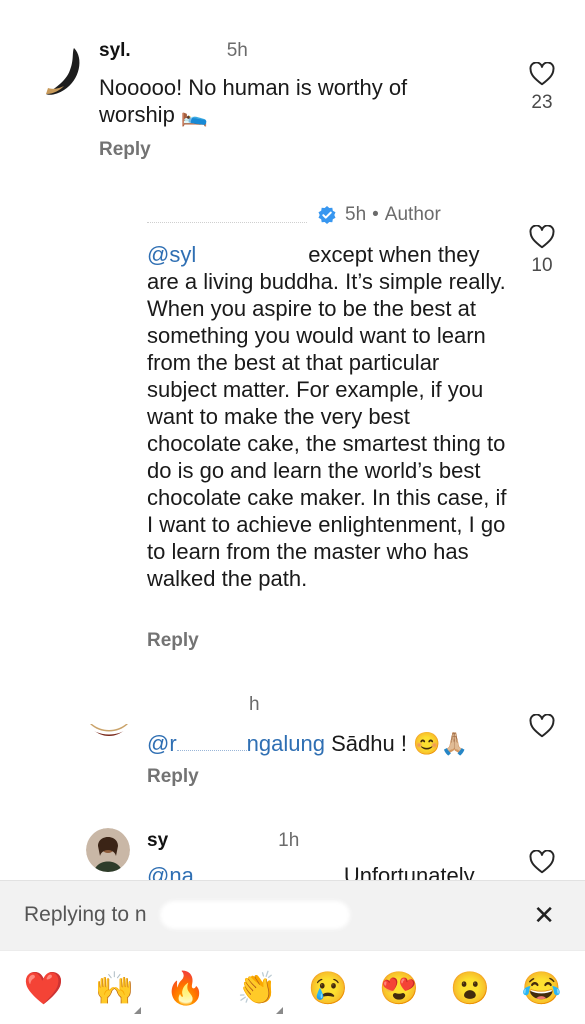 This screenshot has height=1024, width=585. What do you see at coordinates (162, 743) in the screenshot?
I see `mention-link: @r` at bounding box center [162, 743].